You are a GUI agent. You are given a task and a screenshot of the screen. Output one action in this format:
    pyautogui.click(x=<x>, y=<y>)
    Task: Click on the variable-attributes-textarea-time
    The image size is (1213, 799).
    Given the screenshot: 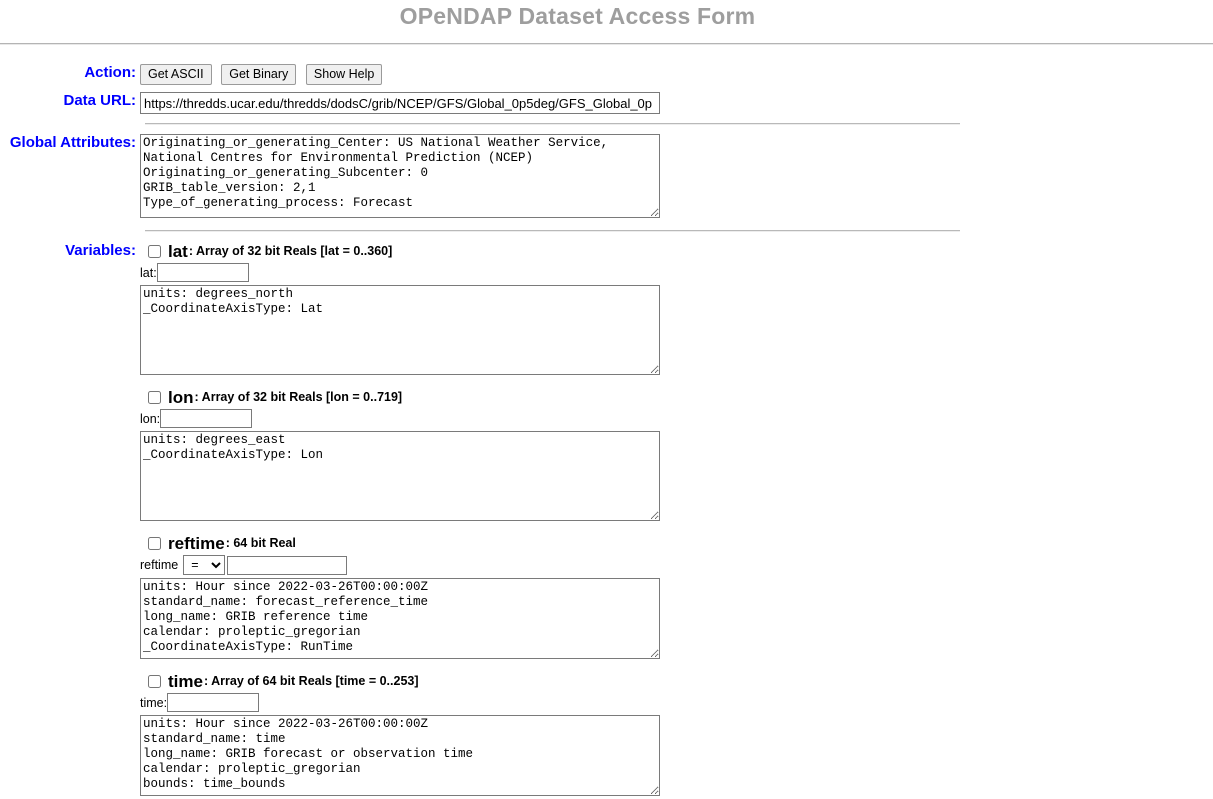 What is the action you would take?
    pyautogui.click(x=400, y=755)
    